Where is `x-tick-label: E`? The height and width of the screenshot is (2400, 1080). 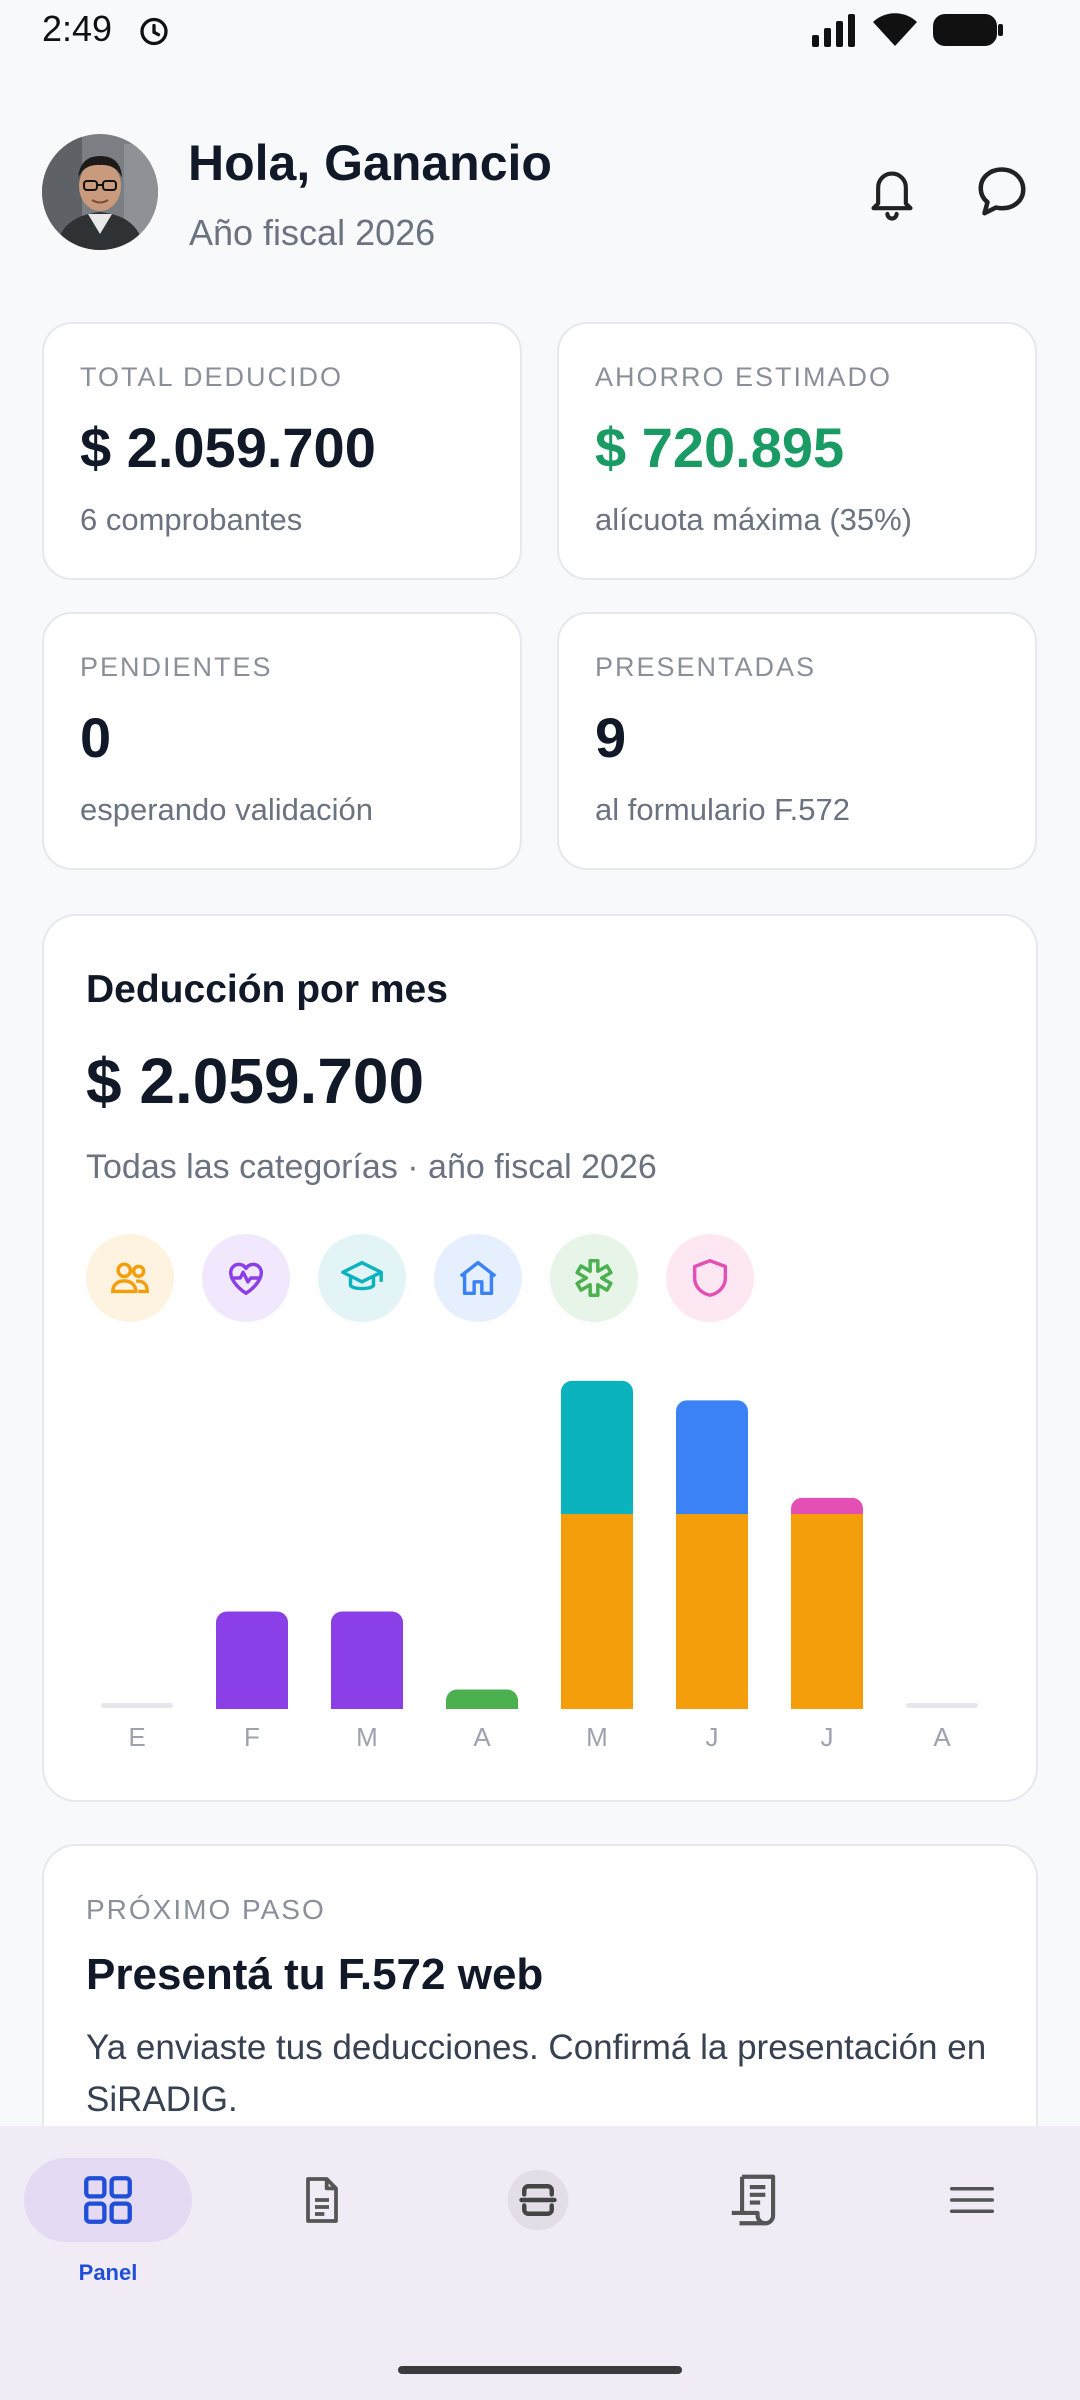
x-tick-label: E is located at coordinates (136, 1737).